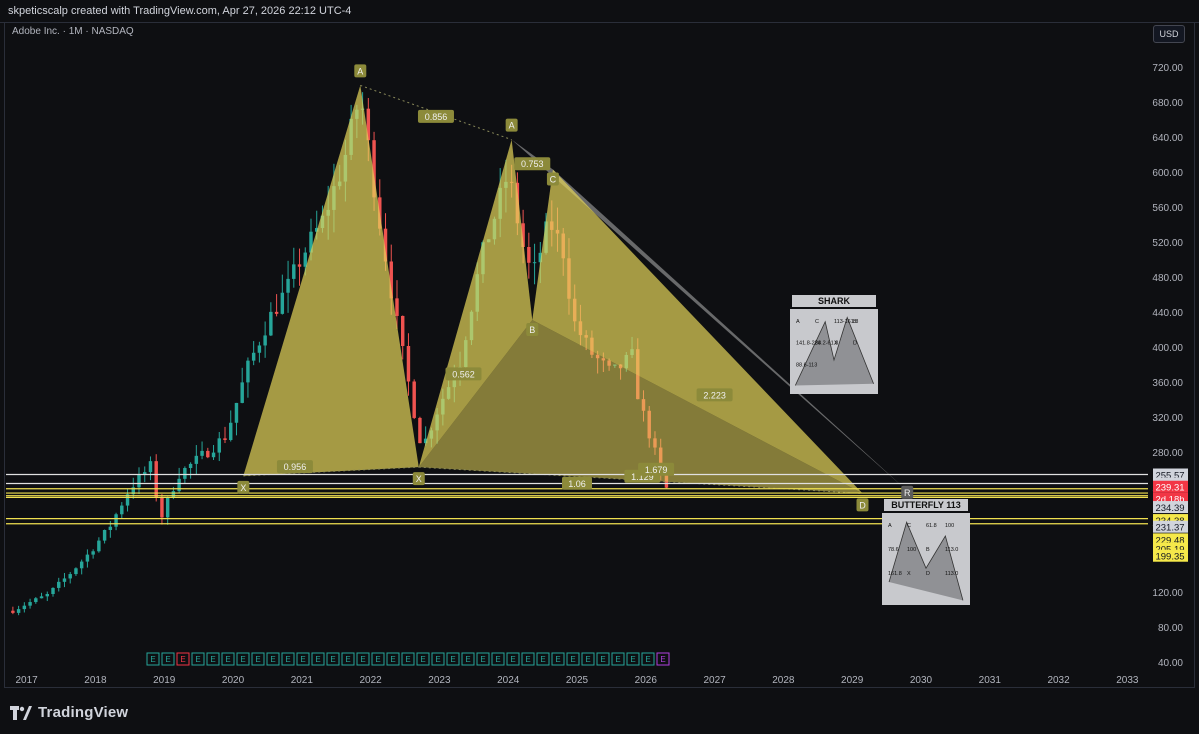  Describe the element at coordinates (1167, 313) in the screenshot. I see `y-axis-tick-label: 440.00` at that location.